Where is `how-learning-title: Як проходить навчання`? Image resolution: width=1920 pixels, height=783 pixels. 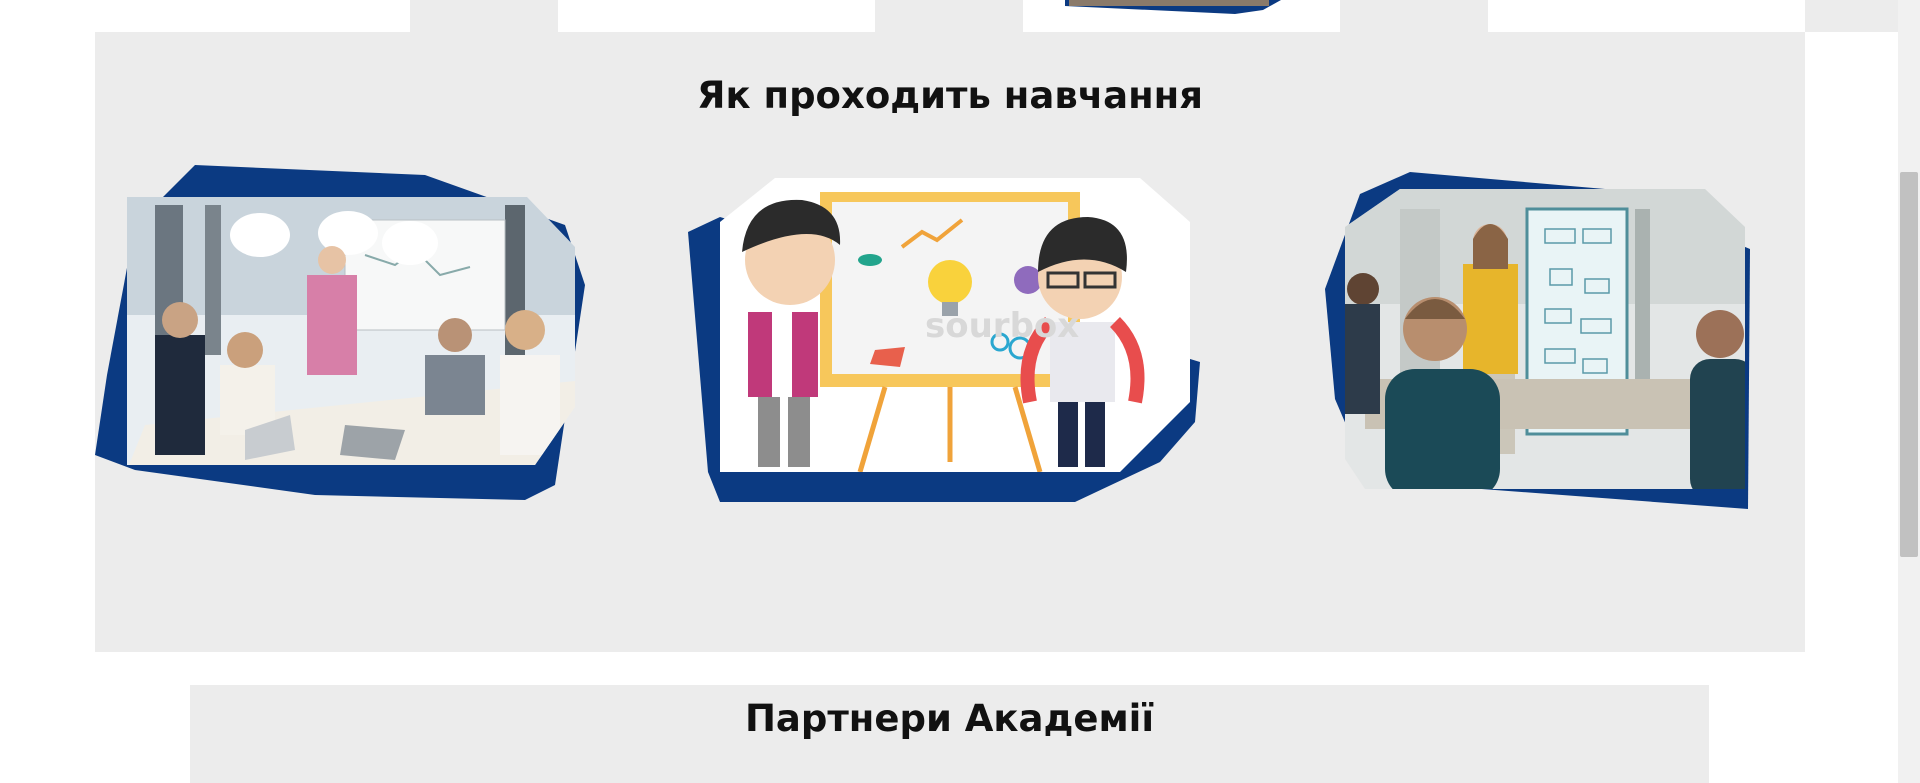
how-learning-title: Як проходить навчання is located at coordinates (950, 95).